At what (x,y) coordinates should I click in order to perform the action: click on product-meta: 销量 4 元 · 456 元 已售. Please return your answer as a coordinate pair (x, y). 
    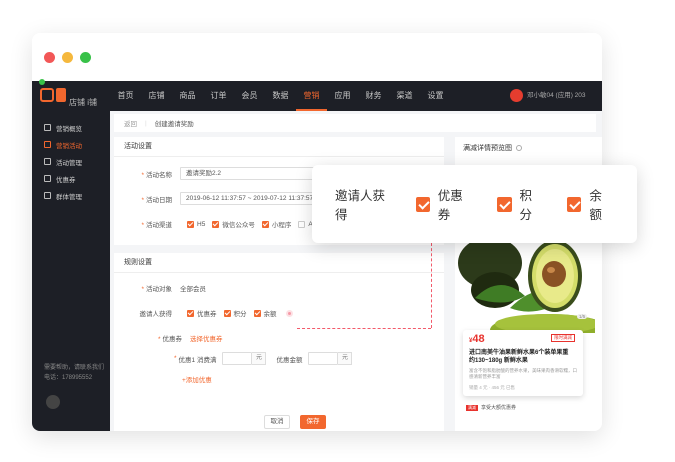
    Looking at the image, I should click on (492, 387).